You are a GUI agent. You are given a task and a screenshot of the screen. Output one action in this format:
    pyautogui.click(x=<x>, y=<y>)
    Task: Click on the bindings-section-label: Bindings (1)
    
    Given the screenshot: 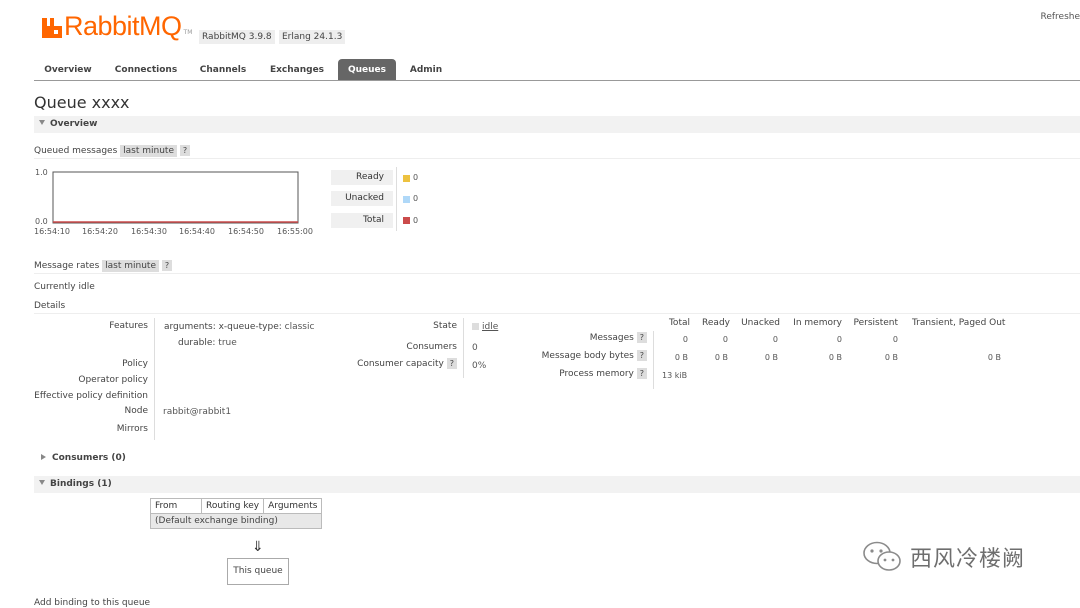 What is the action you would take?
    pyautogui.click(x=81, y=484)
    